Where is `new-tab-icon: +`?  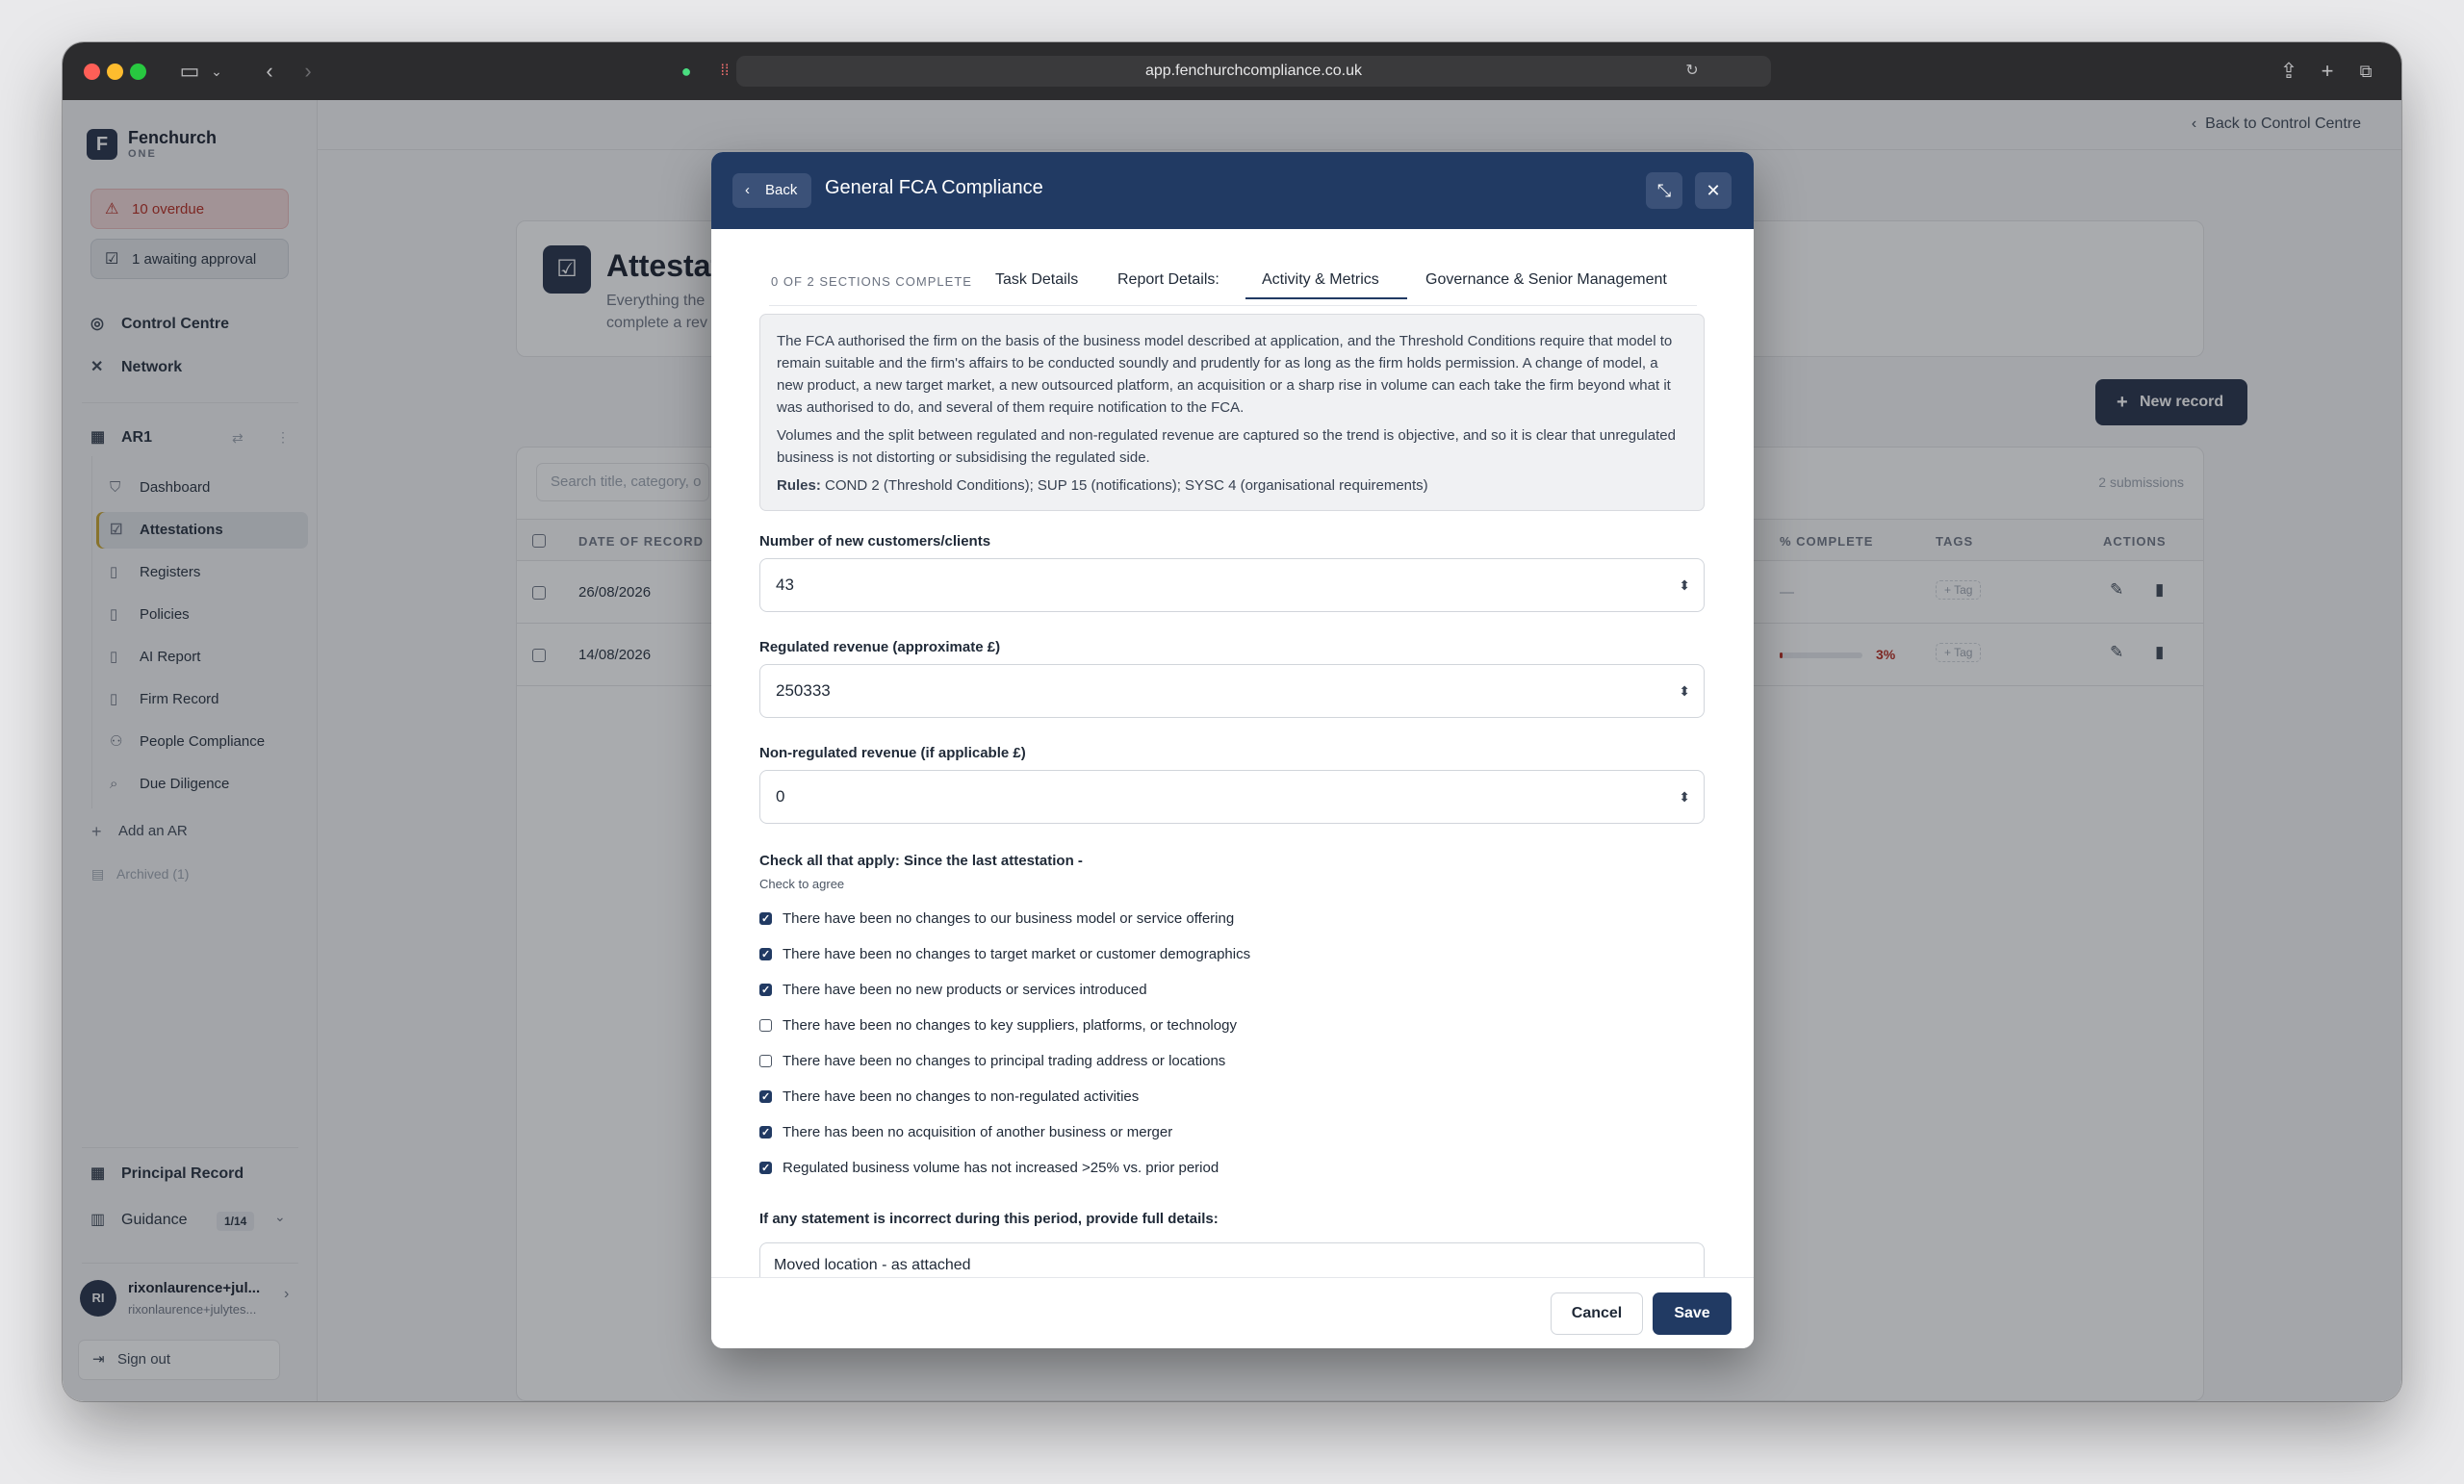 new-tab-icon: + is located at coordinates (2327, 72).